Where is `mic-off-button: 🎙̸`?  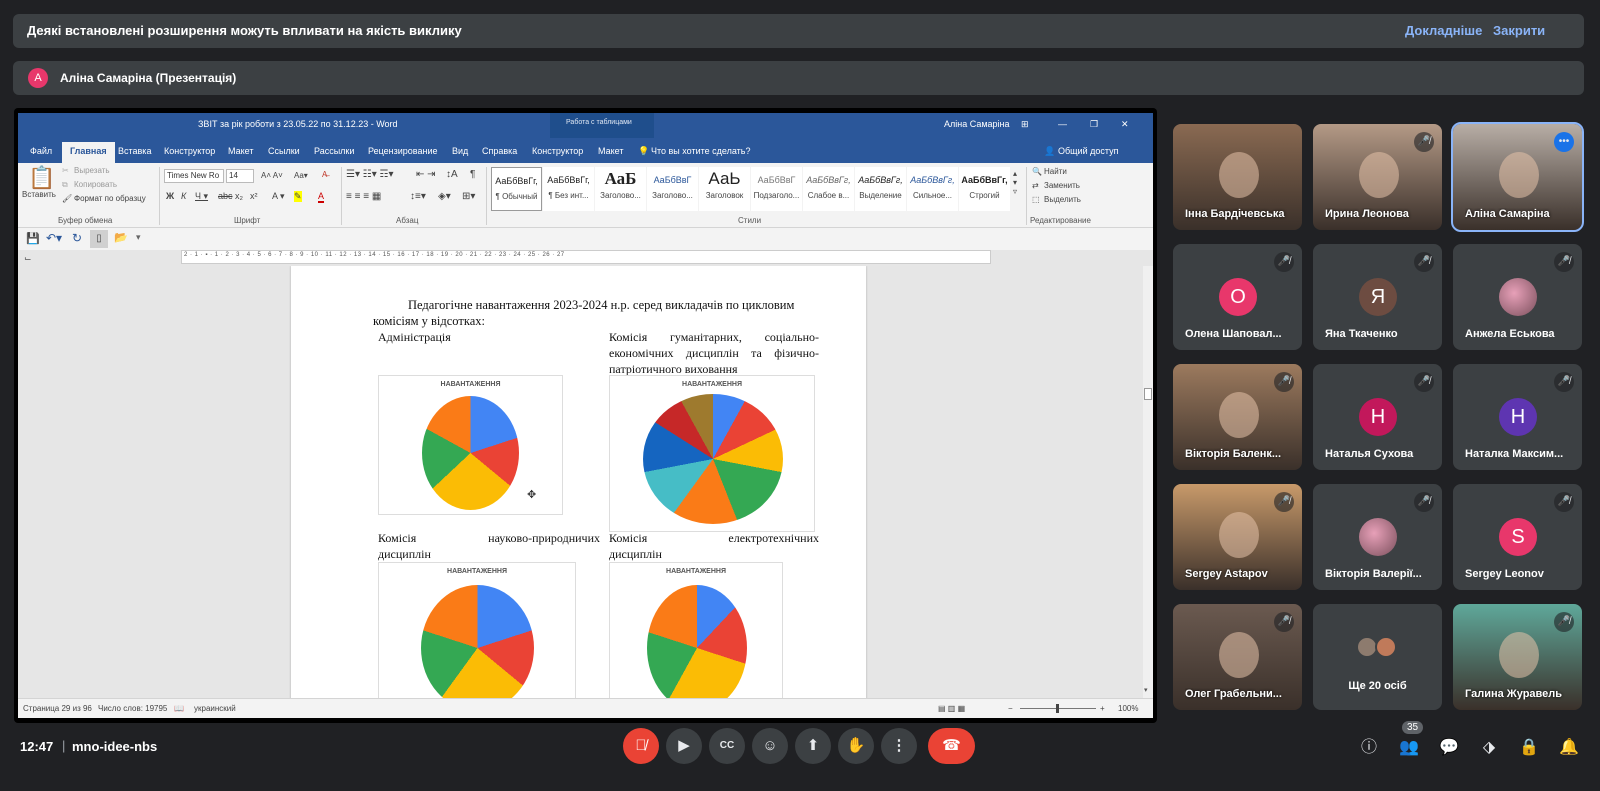
mic-off-button: 🎙̸ is located at coordinates (641, 746).